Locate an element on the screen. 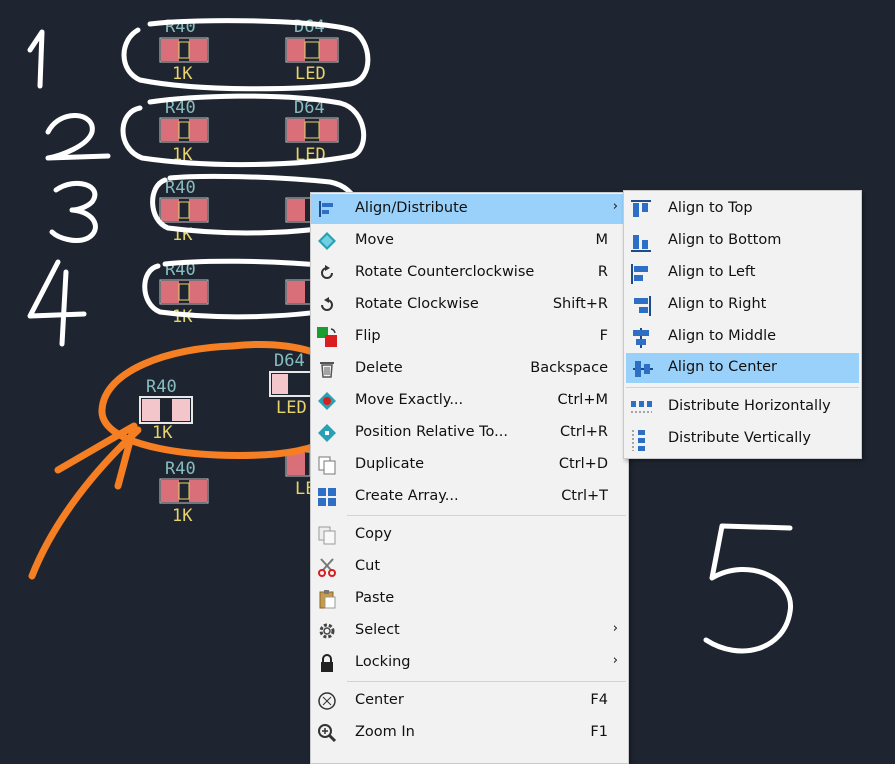  menu-item-align-distribute: Align/Distribute › is located at coordinates (469, 209).